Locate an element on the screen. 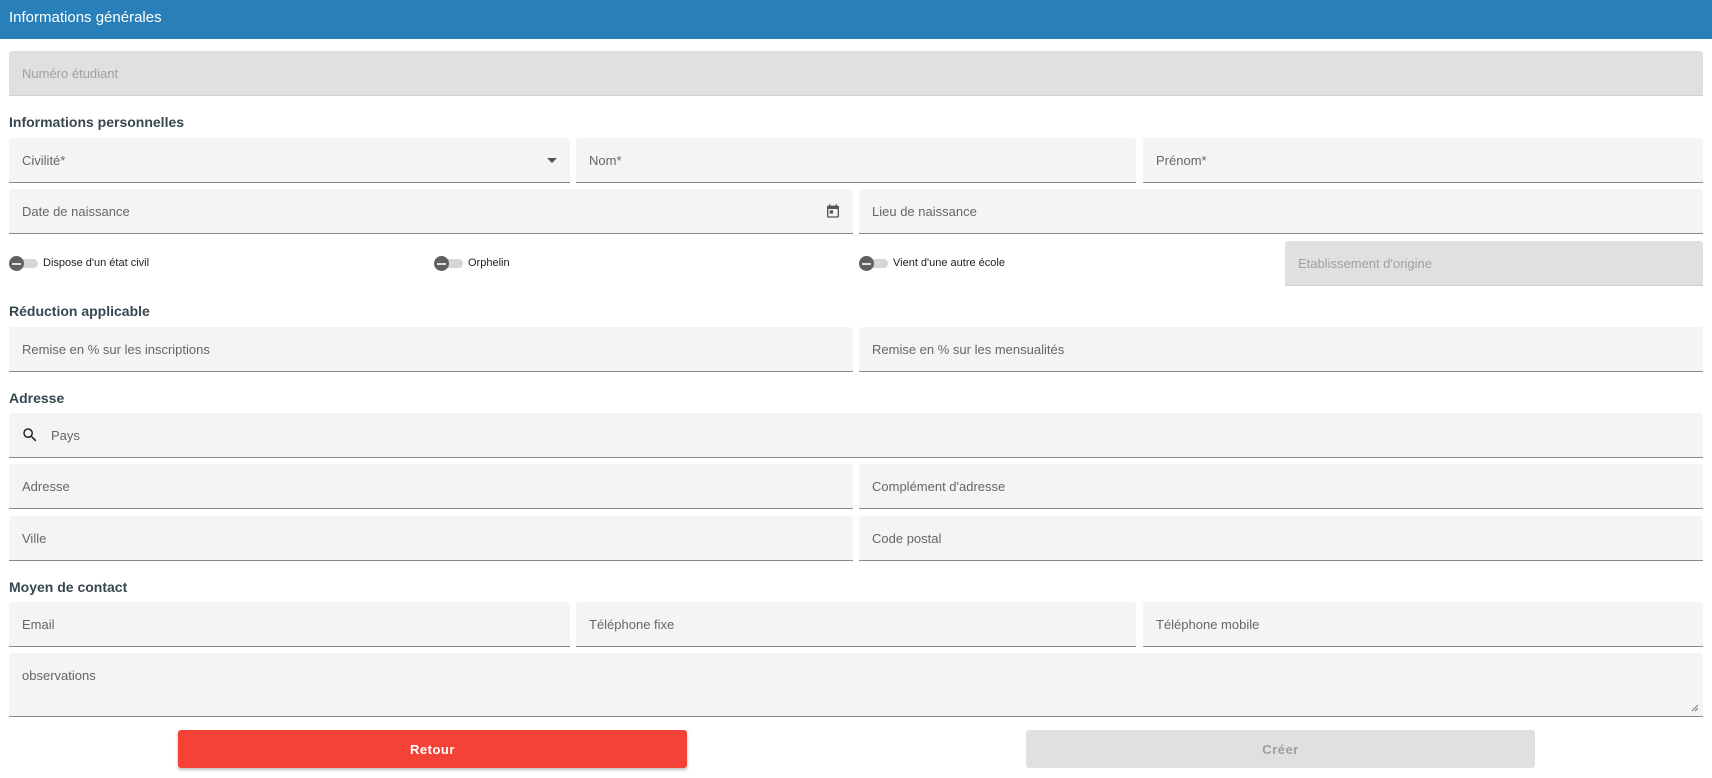 The image size is (1712, 778). address-extra-field: Complément d'adresse is located at coordinates (1281, 486).